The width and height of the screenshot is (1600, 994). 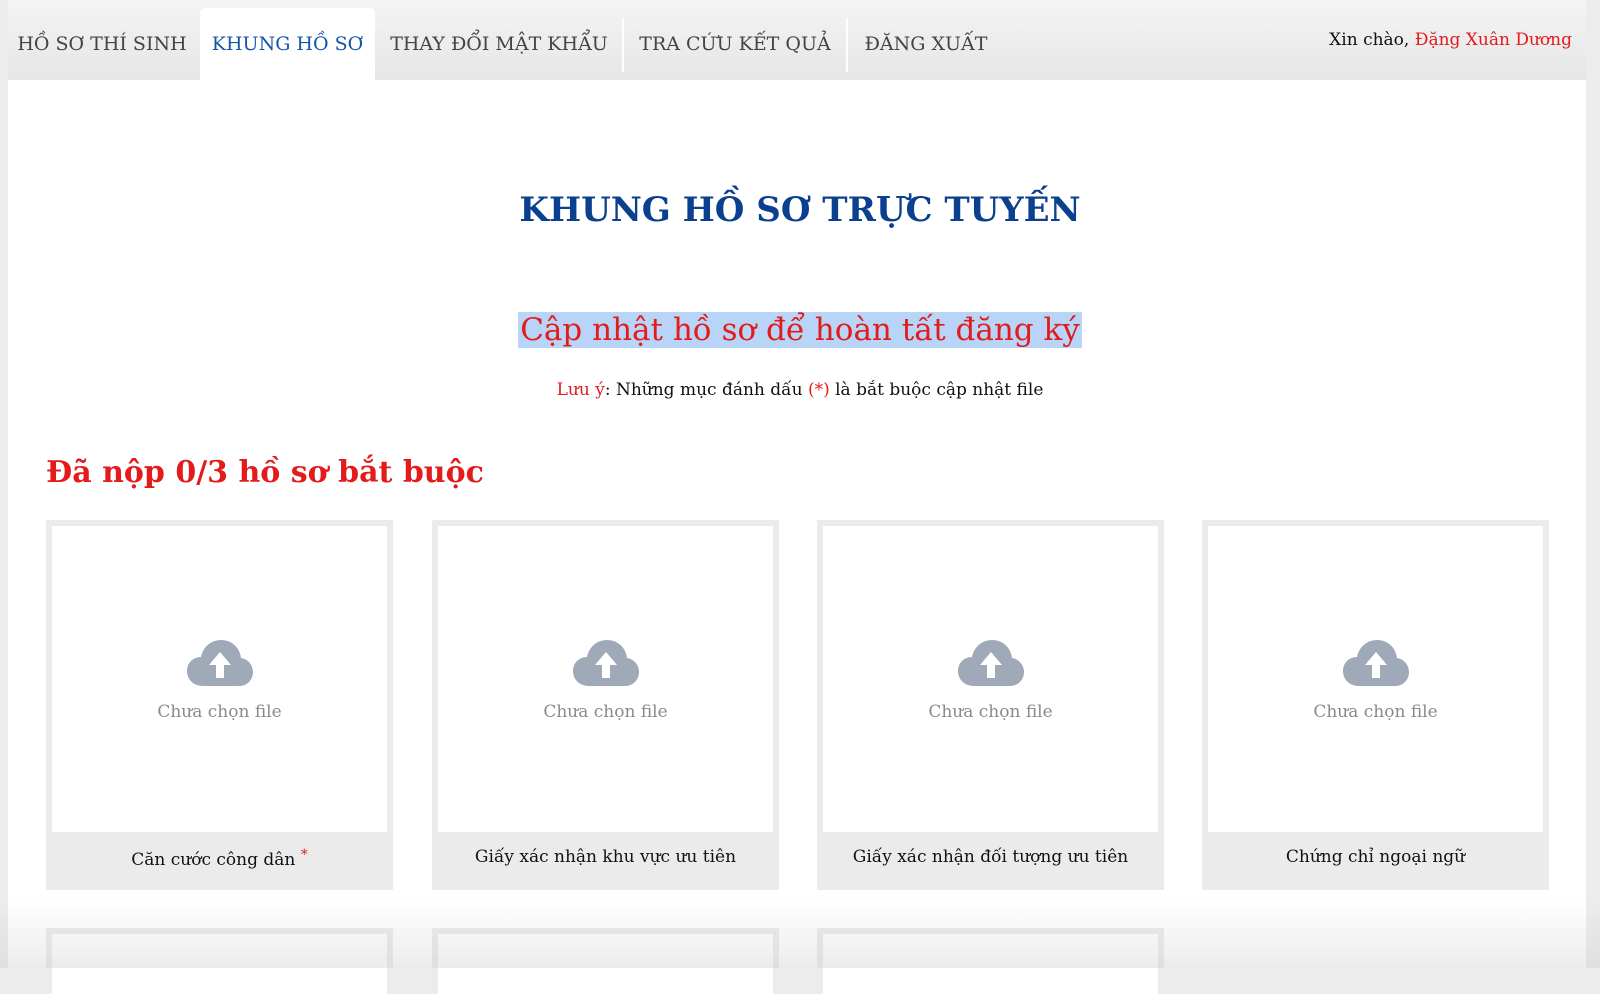 What do you see at coordinates (499, 44) in the screenshot?
I see `tab-thay-doi-mat-khau: THAY ĐỔI MẬT KHẨU` at bounding box center [499, 44].